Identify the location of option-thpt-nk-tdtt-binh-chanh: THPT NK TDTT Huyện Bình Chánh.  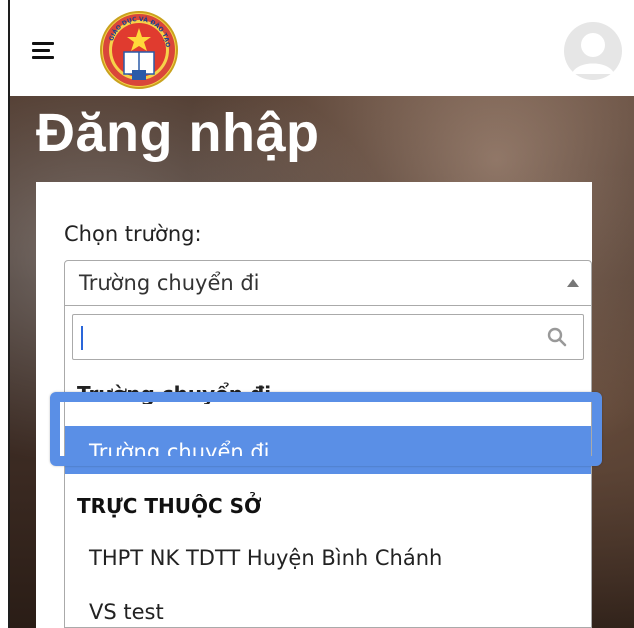
(265, 558).